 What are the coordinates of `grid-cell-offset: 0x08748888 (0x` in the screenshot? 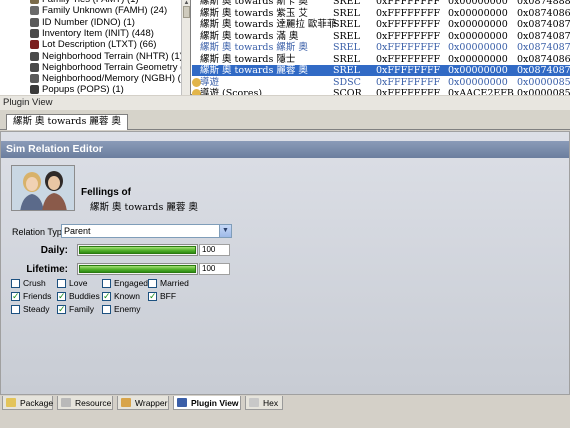 It's located at (543, 3).